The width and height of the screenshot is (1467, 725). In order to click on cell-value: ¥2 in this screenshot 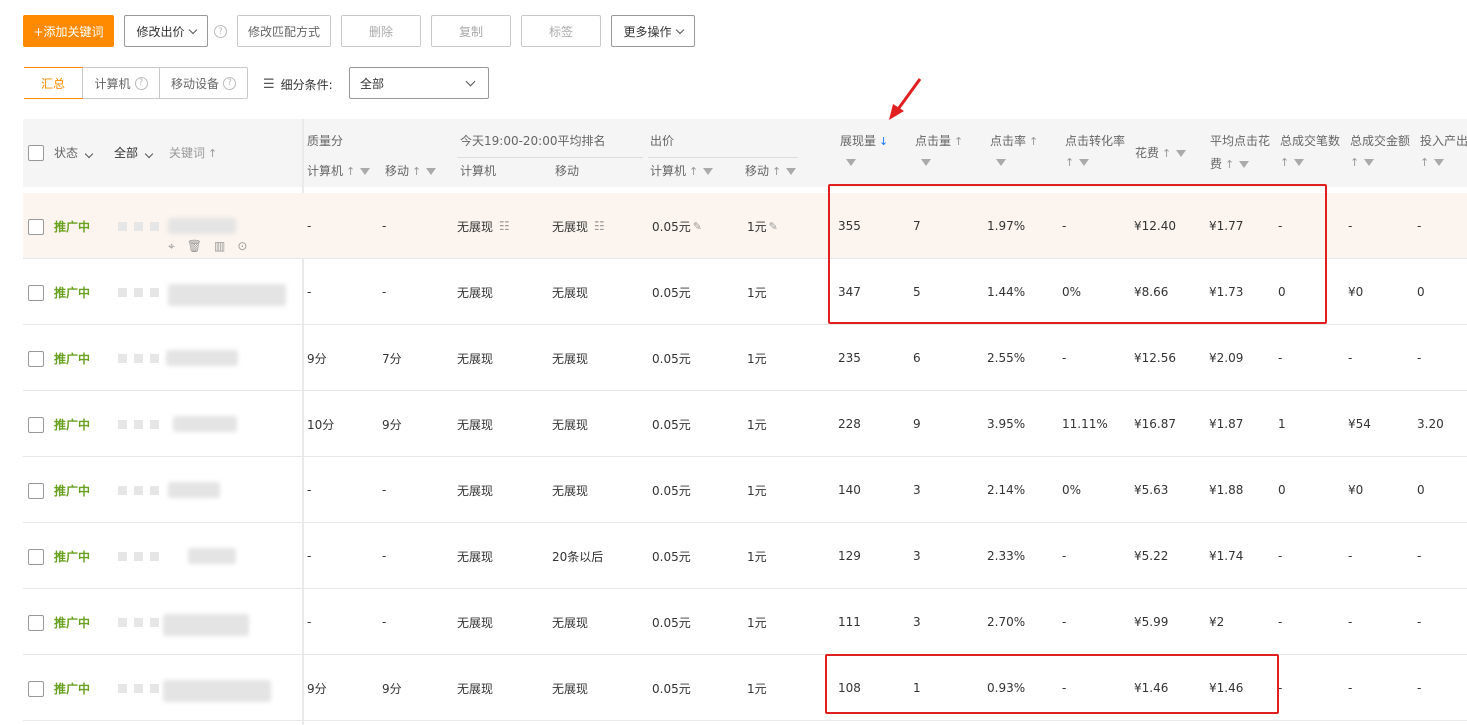, I will do `click(1216, 622)`.